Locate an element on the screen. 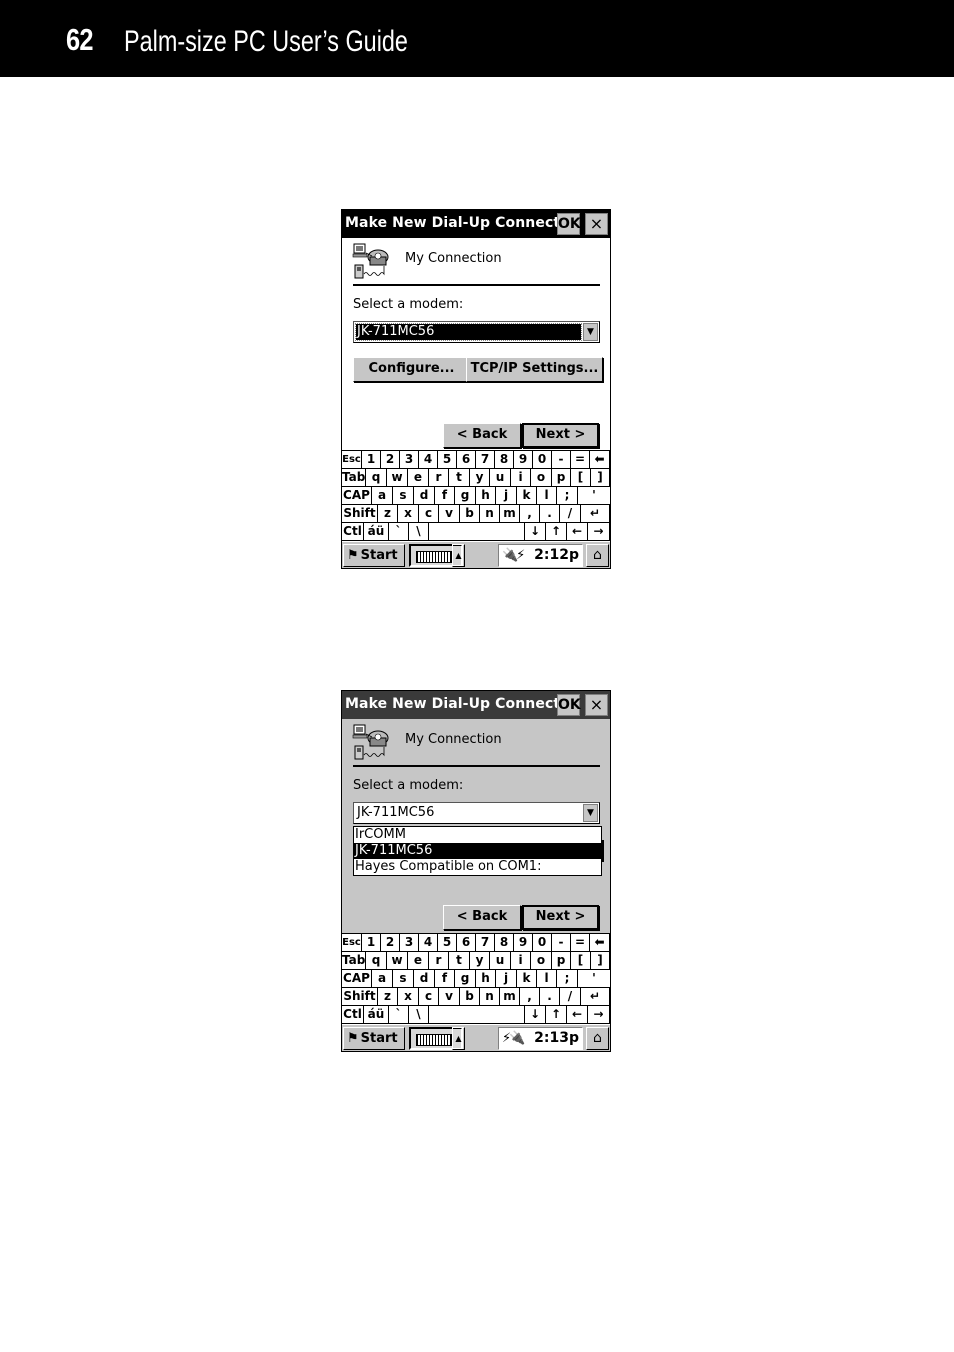 This screenshot has width=954, height=1352. key: v is located at coordinates (449, 997).